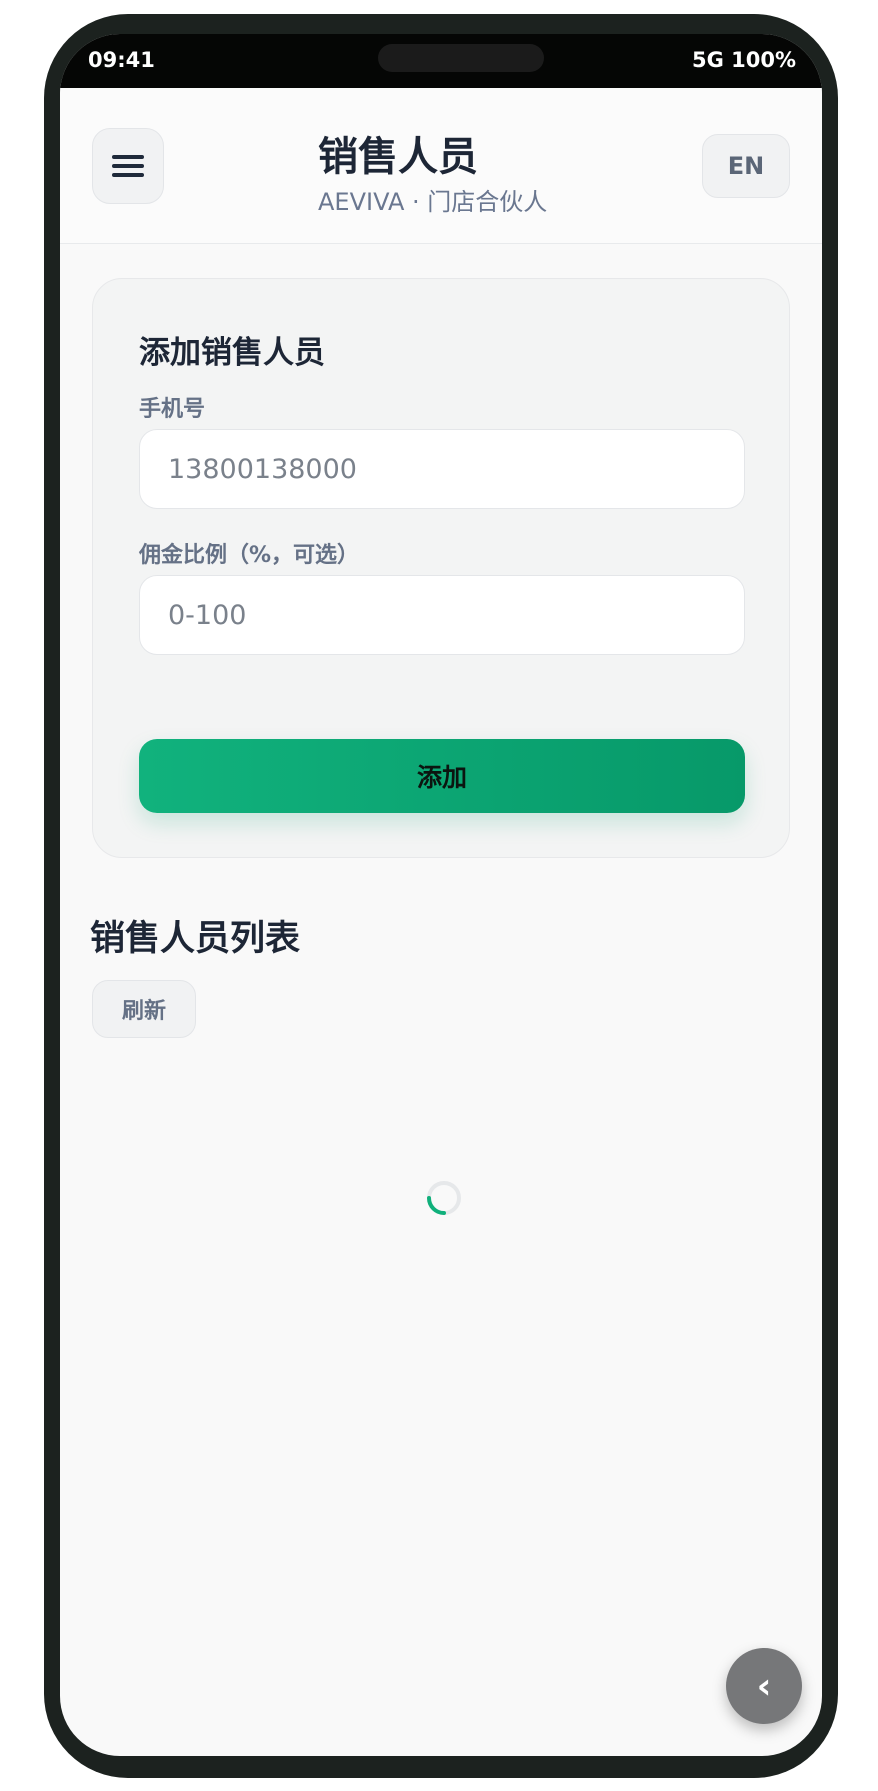 The height and width of the screenshot is (1791, 878). I want to click on refresh-button: 刷新, so click(144, 1009).